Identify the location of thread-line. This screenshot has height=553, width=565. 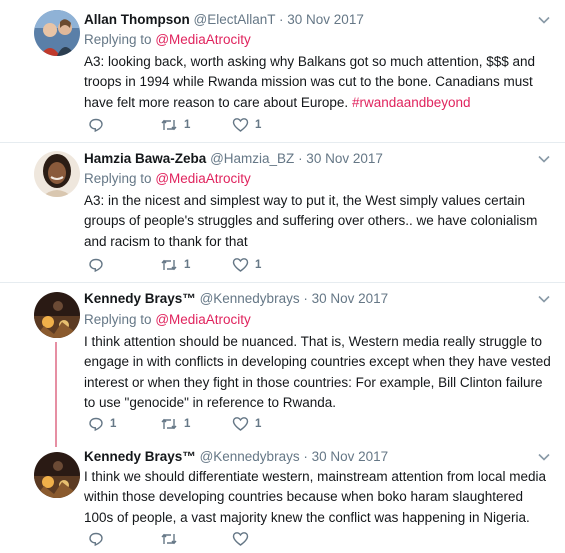
(56, 394).